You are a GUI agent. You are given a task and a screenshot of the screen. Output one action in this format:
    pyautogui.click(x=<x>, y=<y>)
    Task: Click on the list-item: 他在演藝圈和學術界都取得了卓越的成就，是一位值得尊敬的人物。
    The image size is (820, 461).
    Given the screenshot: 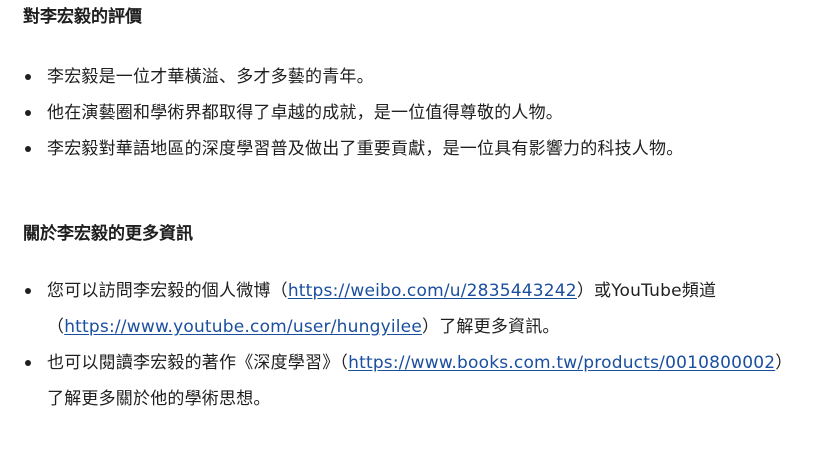 What is the action you would take?
    pyautogui.click(x=414, y=113)
    